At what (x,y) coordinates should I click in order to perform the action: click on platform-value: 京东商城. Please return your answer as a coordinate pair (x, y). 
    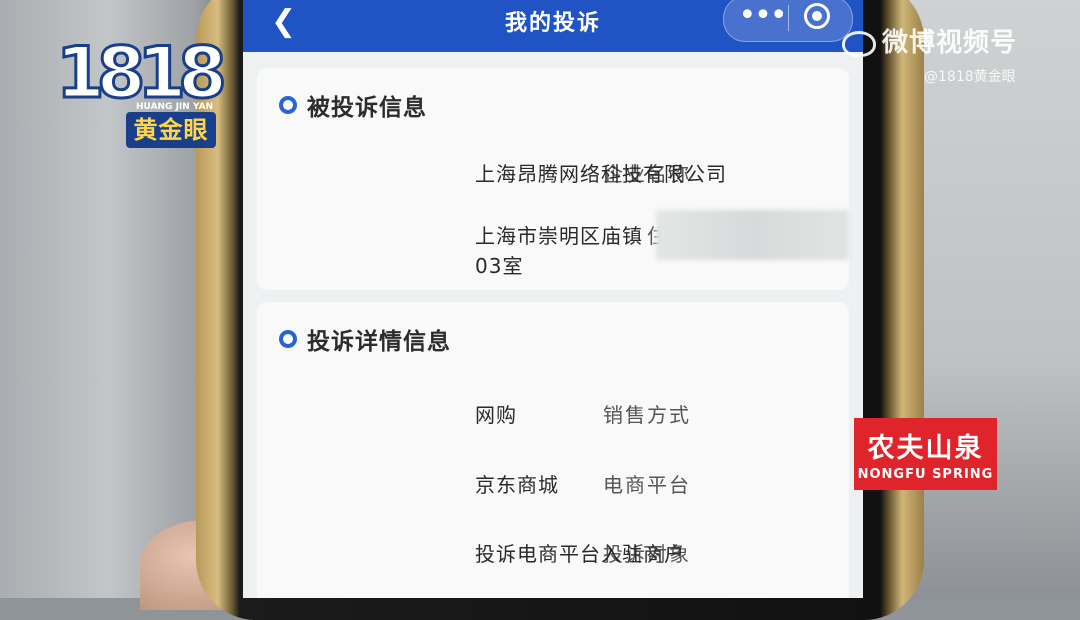
    Looking at the image, I should click on (517, 485).